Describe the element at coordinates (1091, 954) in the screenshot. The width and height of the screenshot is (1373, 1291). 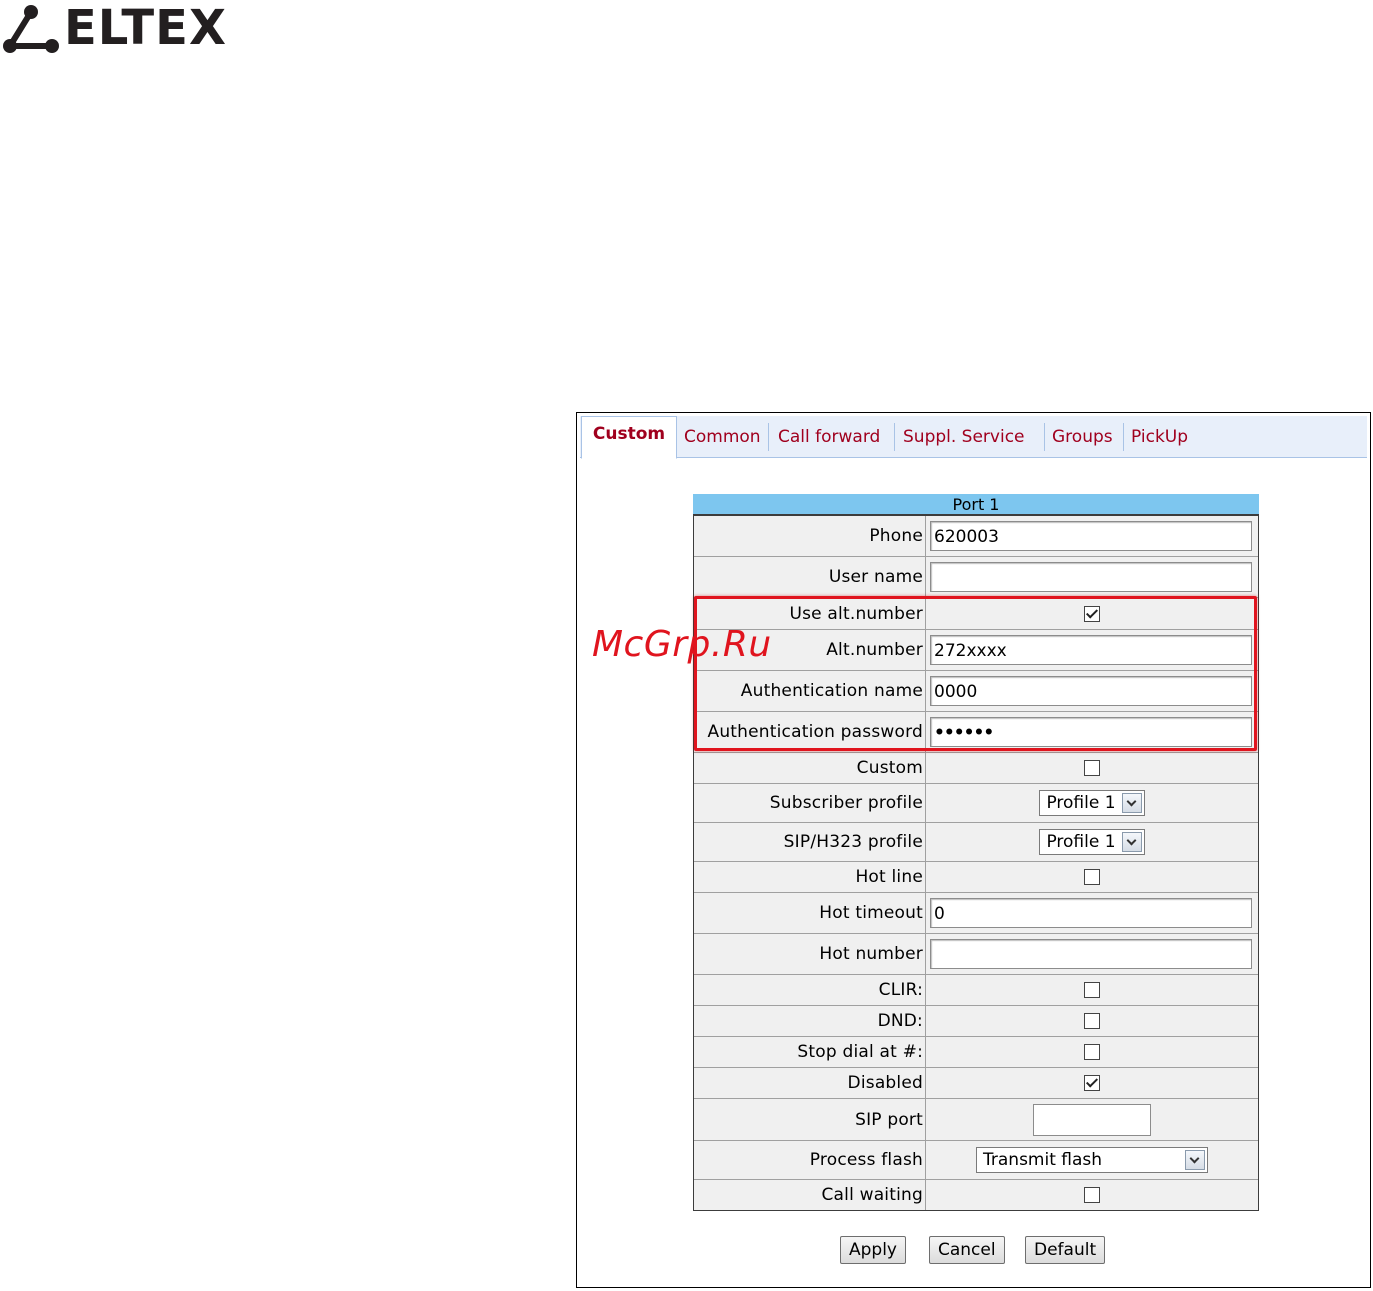
I see `hot-number-input` at that location.